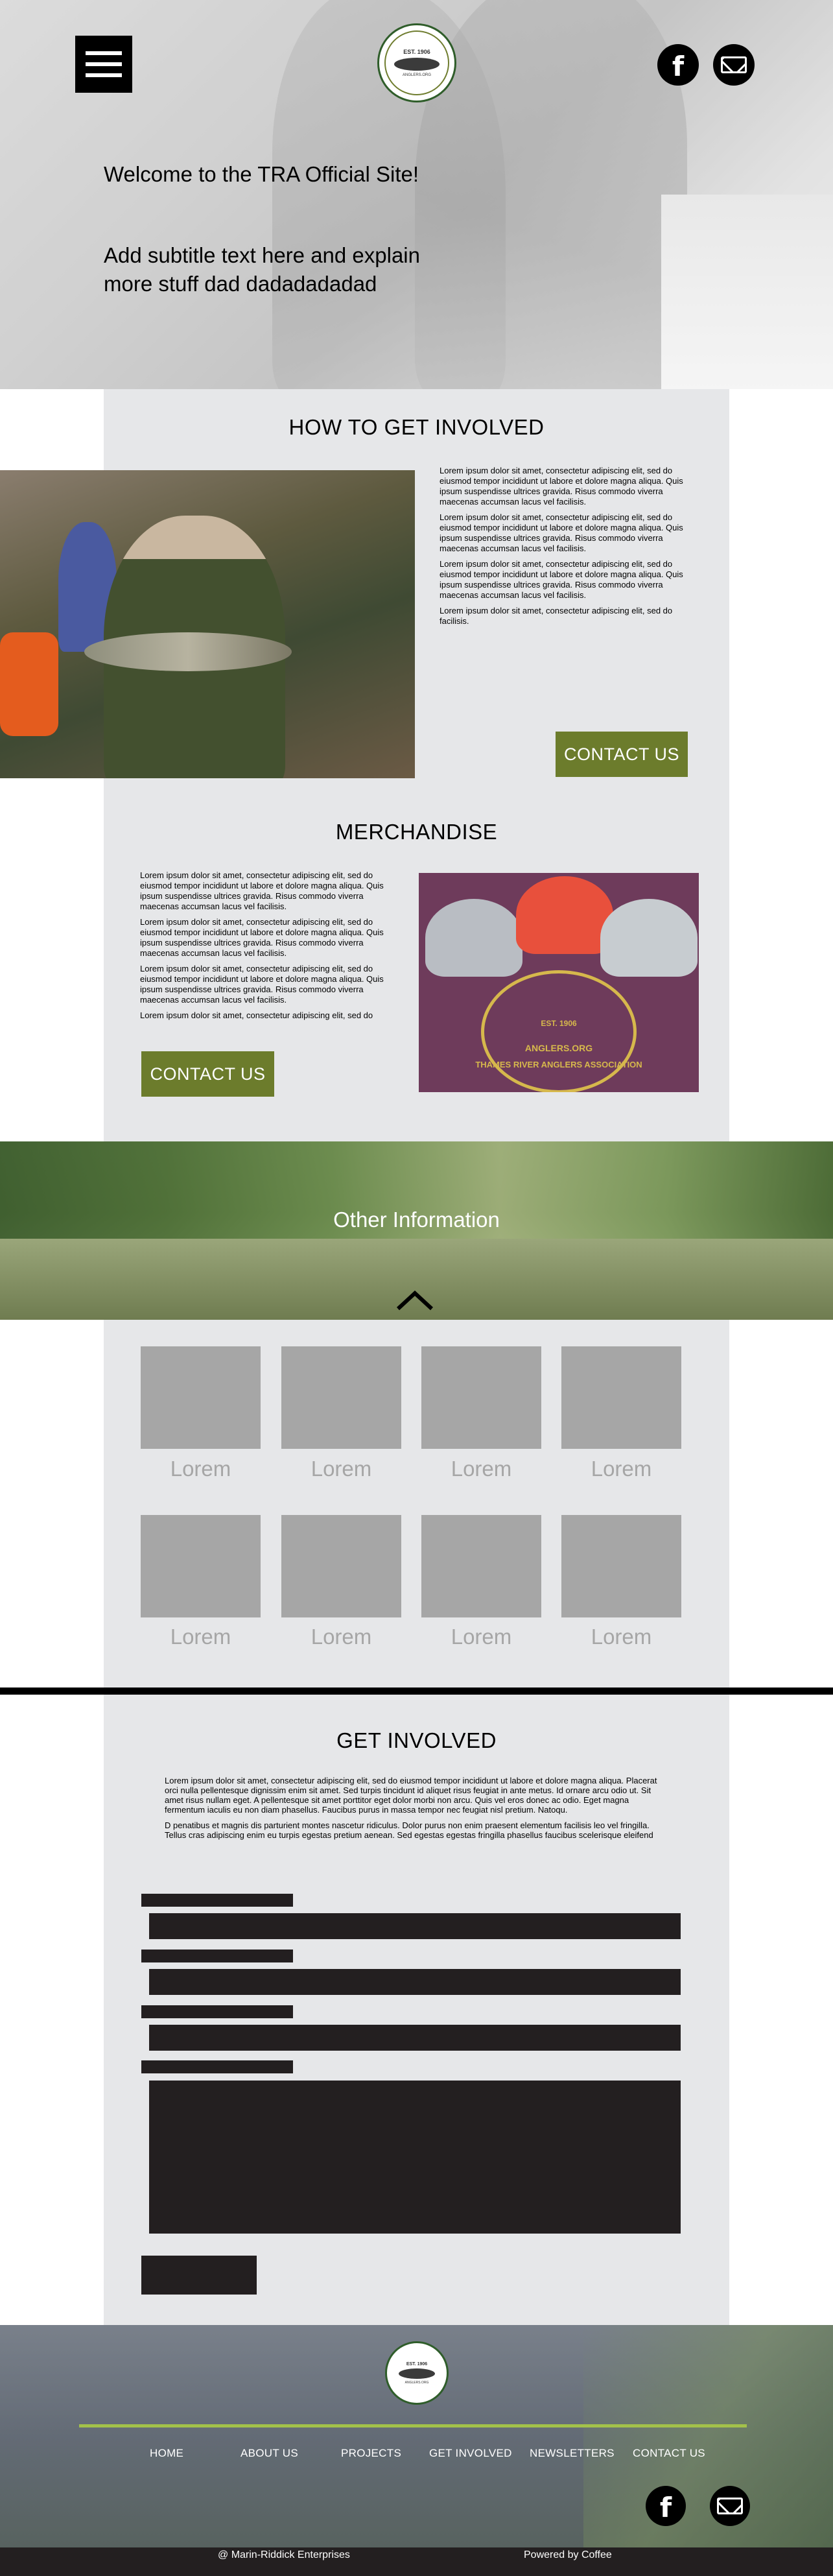 The image size is (833, 2576). Describe the element at coordinates (284, 2554) in the screenshot. I see `copyright-text: @ Marin-Riddick Enterprises` at that location.